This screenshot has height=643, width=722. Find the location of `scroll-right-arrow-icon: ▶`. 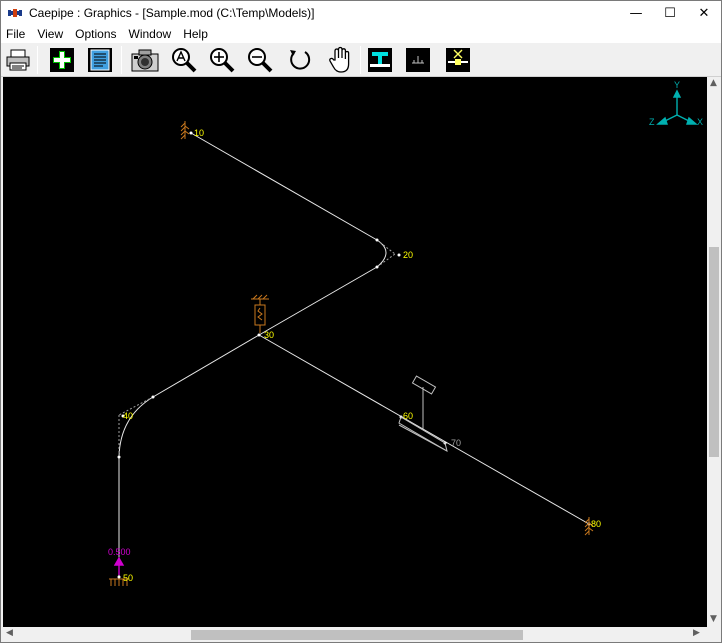

scroll-right-arrow-icon: ▶ is located at coordinates (696, 633).